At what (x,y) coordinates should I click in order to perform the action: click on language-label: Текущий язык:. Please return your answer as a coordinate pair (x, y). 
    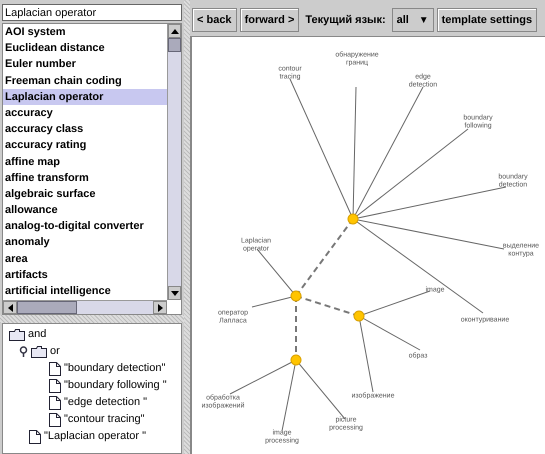
    Looking at the image, I should click on (345, 20).